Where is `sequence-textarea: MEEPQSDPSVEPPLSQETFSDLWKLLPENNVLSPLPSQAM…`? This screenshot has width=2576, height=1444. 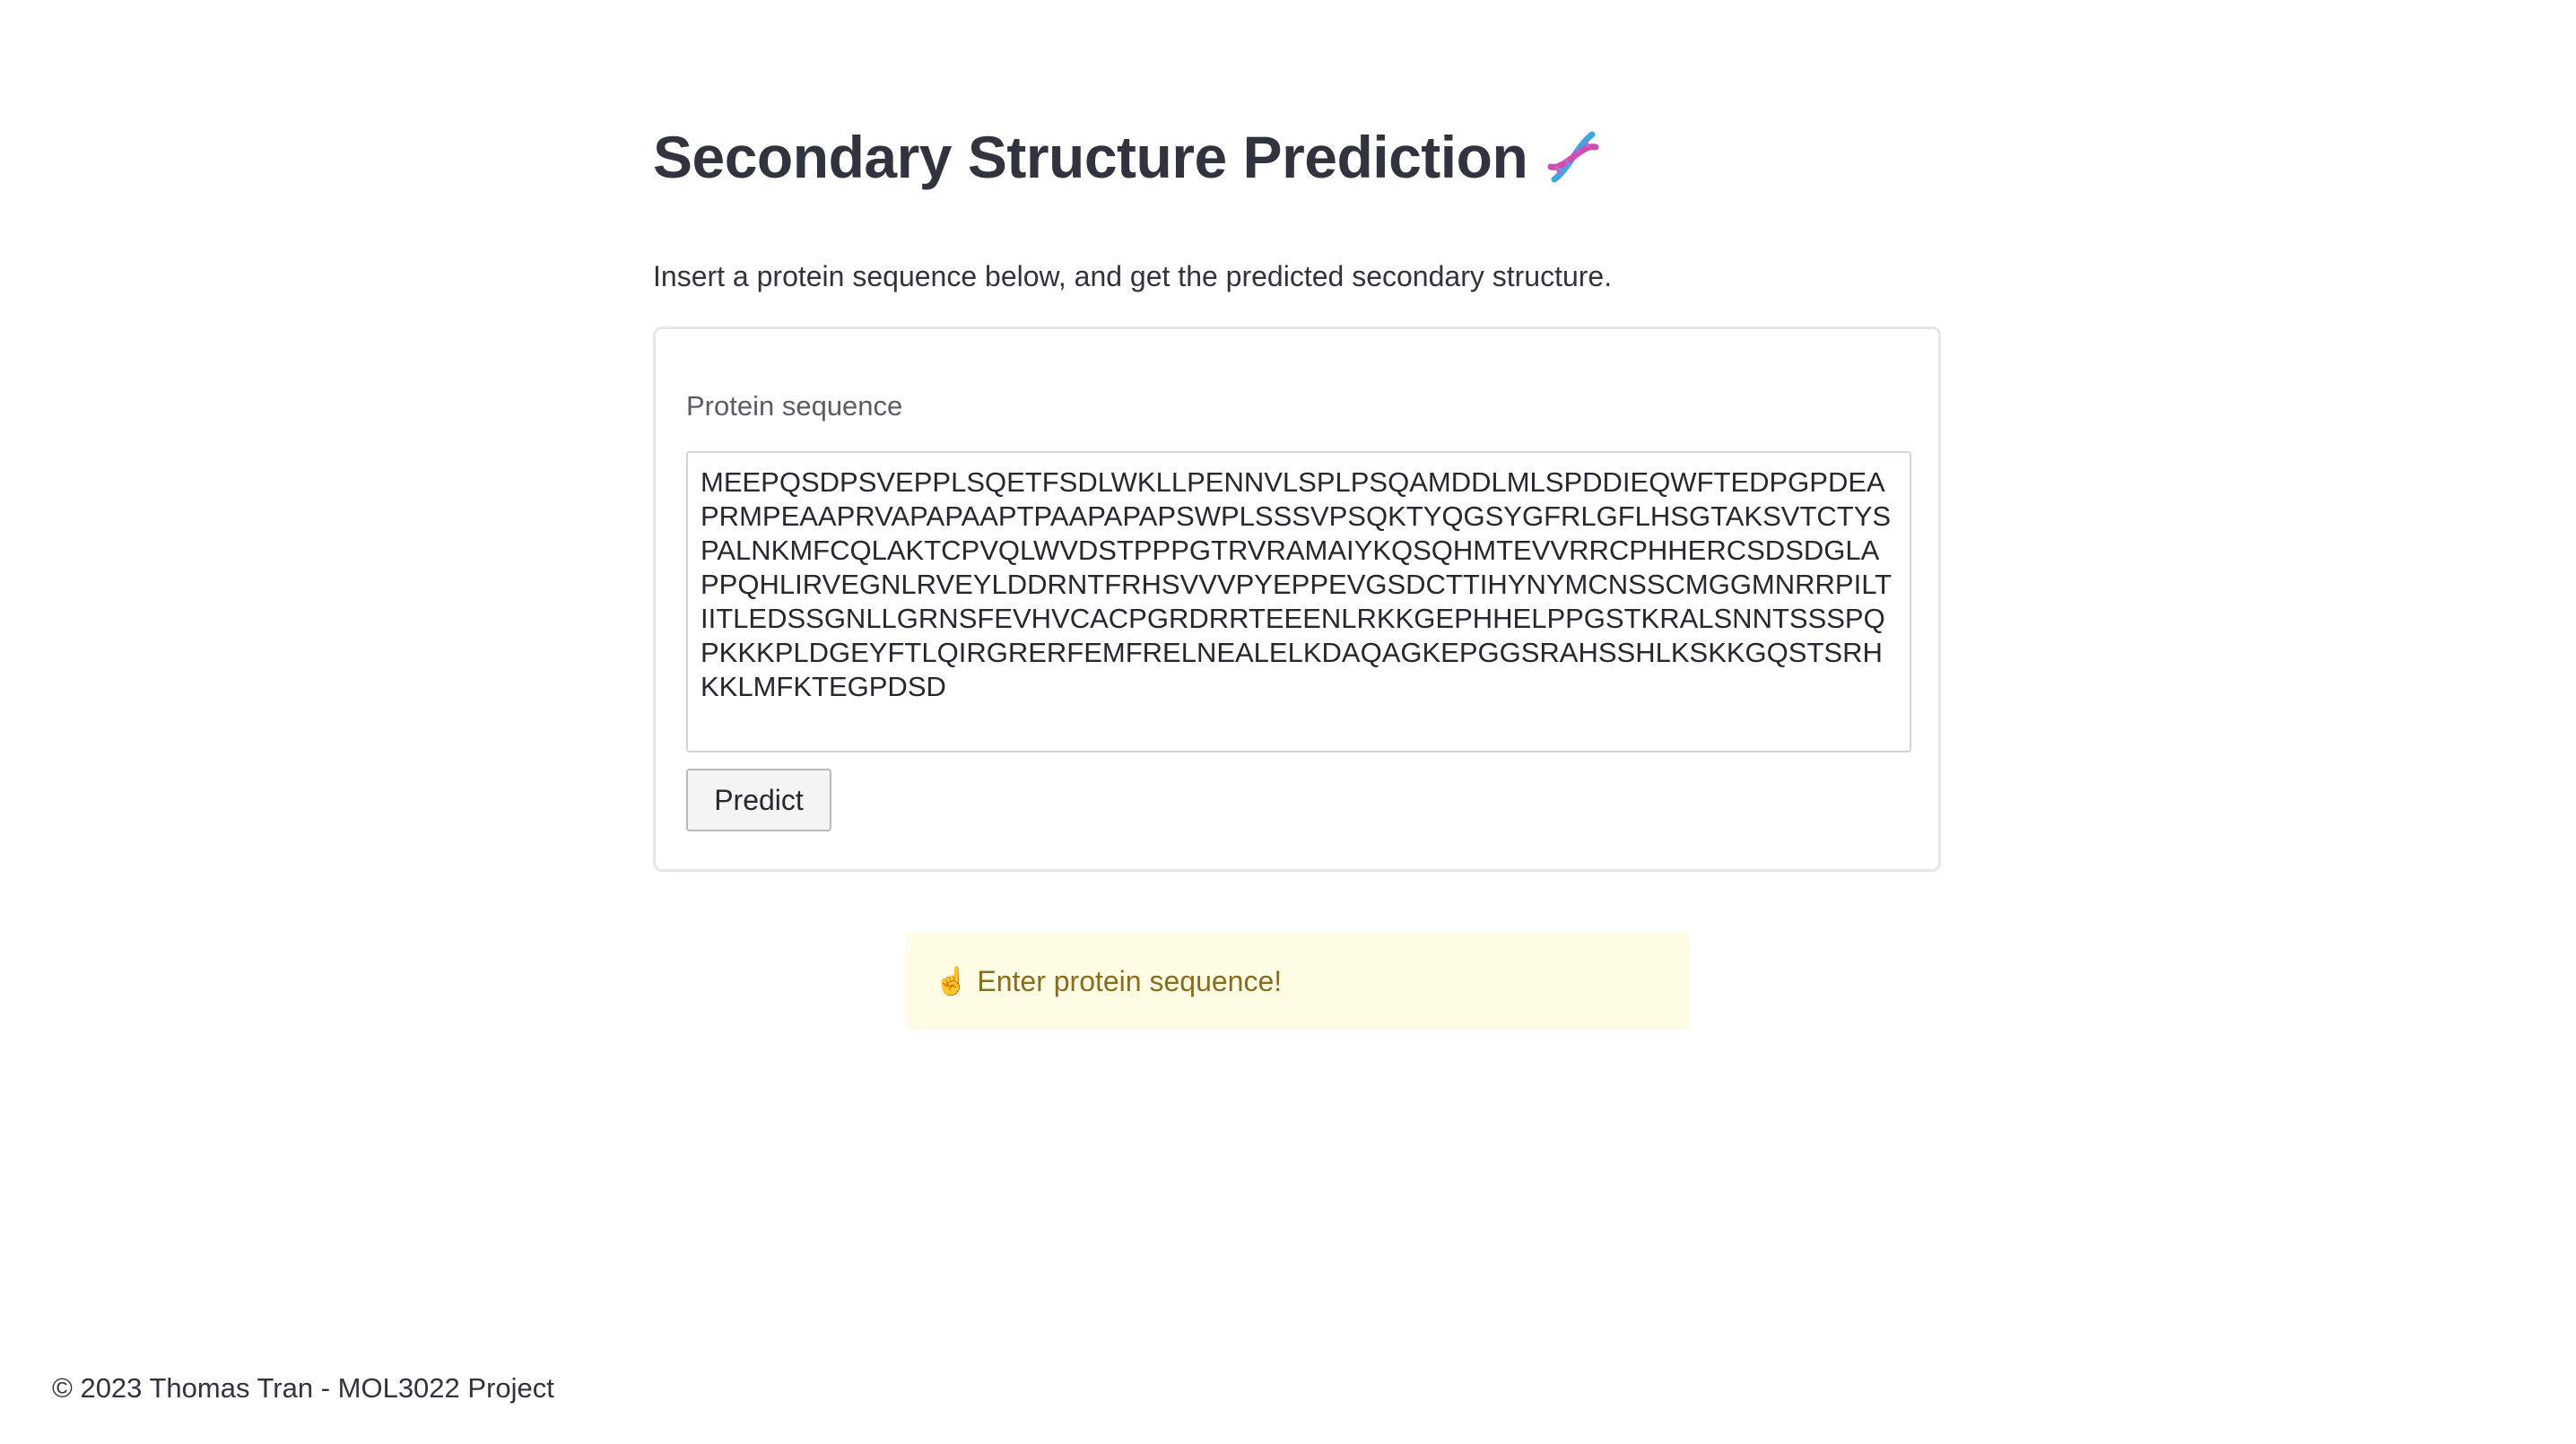 sequence-textarea: MEEPQSDPSVEPPLSQETFSDLWKLLPENNVLSPLPSQAM… is located at coordinates (1298, 601).